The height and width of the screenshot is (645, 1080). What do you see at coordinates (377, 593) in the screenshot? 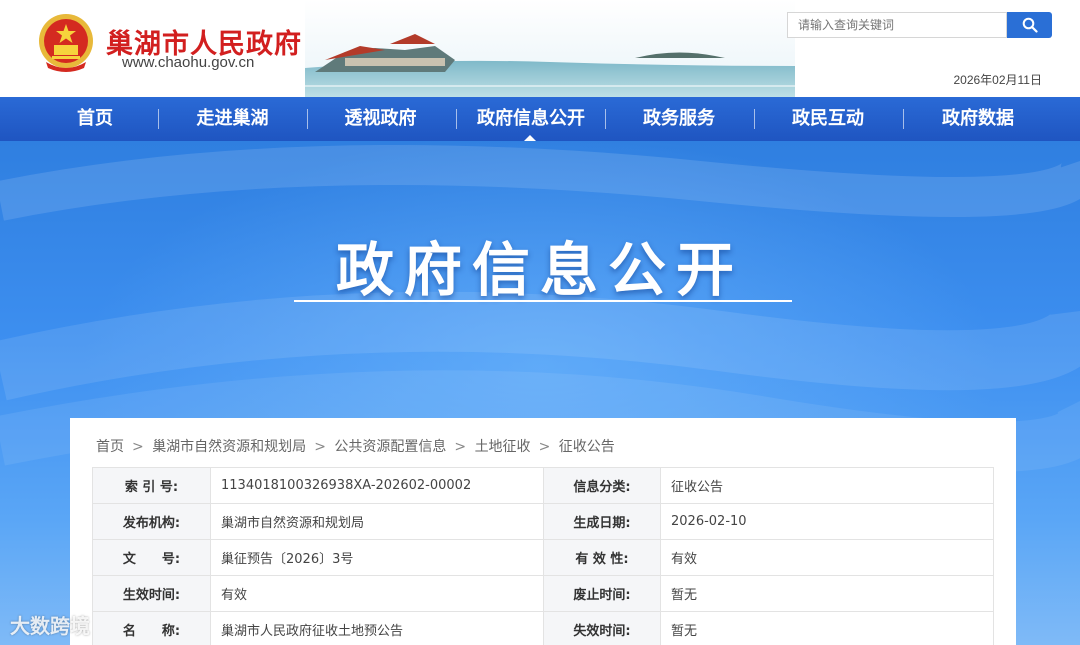
I see `effective-time-value: 有效` at bounding box center [377, 593].